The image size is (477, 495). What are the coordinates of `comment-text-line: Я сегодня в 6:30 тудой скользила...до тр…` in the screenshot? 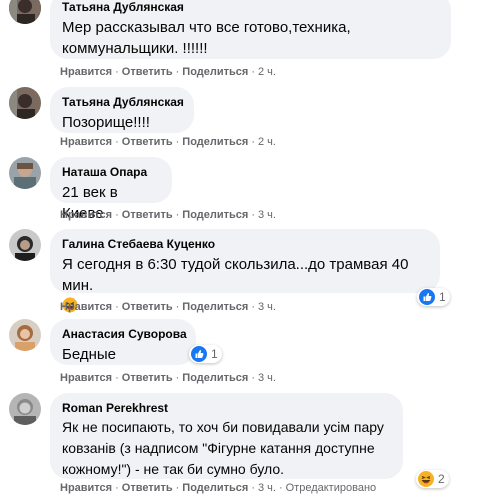 It's located at (235, 275).